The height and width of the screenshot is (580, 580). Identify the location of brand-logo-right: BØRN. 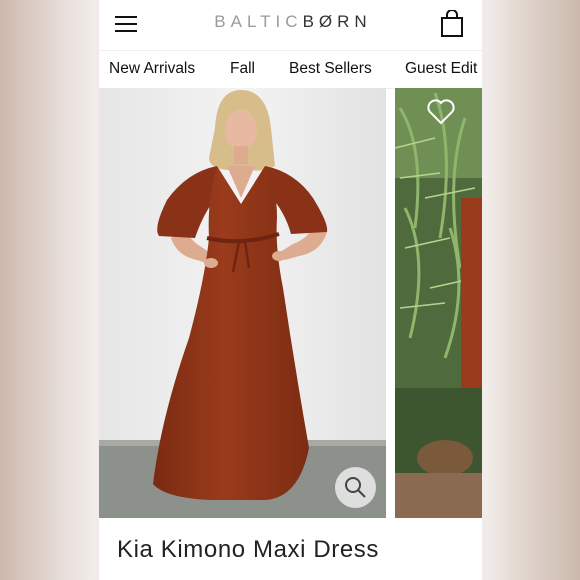
(337, 21).